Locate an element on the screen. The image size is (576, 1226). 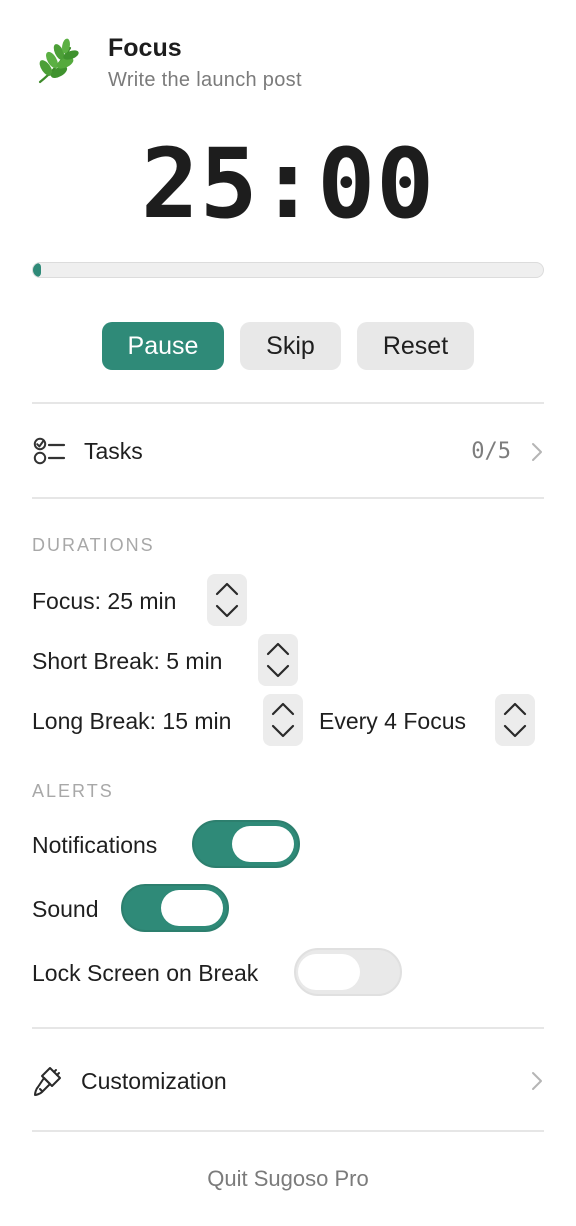
app-leaf-icon is located at coordinates (58, 64).